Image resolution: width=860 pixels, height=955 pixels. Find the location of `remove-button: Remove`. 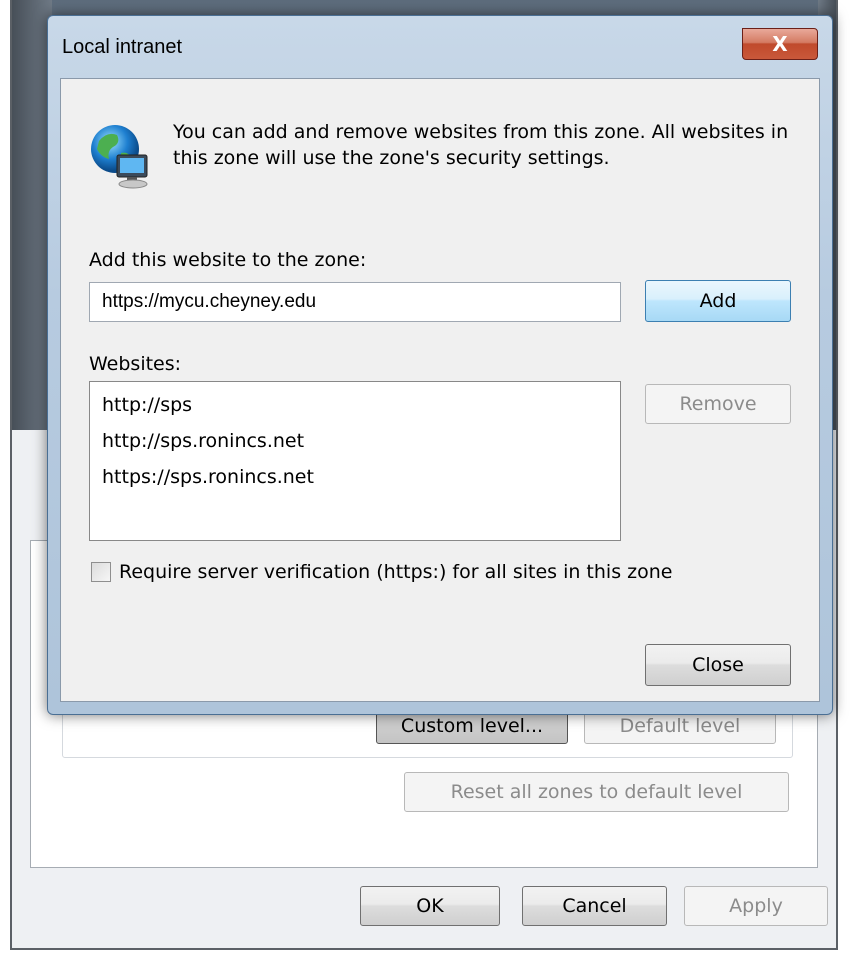

remove-button: Remove is located at coordinates (718, 404).